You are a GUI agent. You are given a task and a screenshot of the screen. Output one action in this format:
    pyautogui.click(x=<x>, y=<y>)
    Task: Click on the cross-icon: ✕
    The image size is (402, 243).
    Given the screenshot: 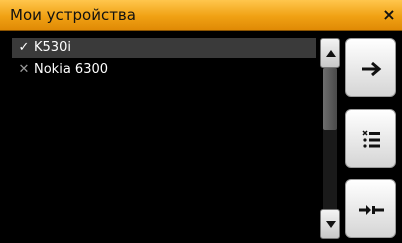 What is the action you would take?
    pyautogui.click(x=24, y=69)
    